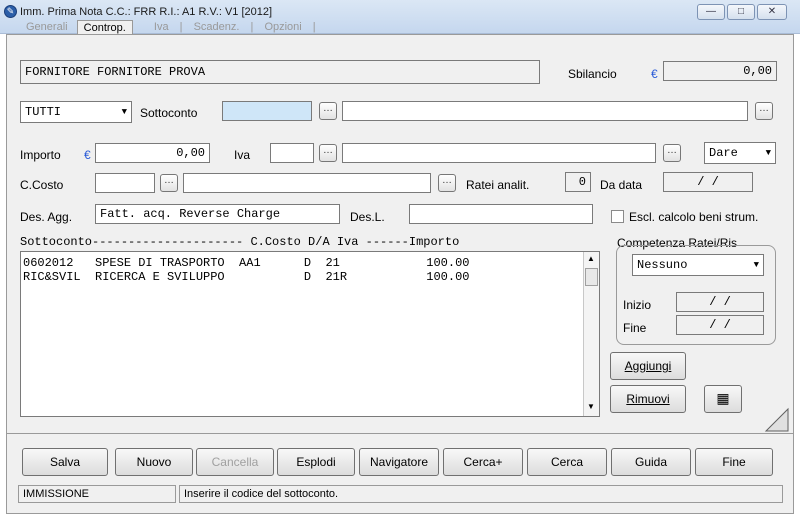 The image size is (800, 519). What do you see at coordinates (567, 462) in the screenshot?
I see `cerca-button: Cerca` at bounding box center [567, 462].